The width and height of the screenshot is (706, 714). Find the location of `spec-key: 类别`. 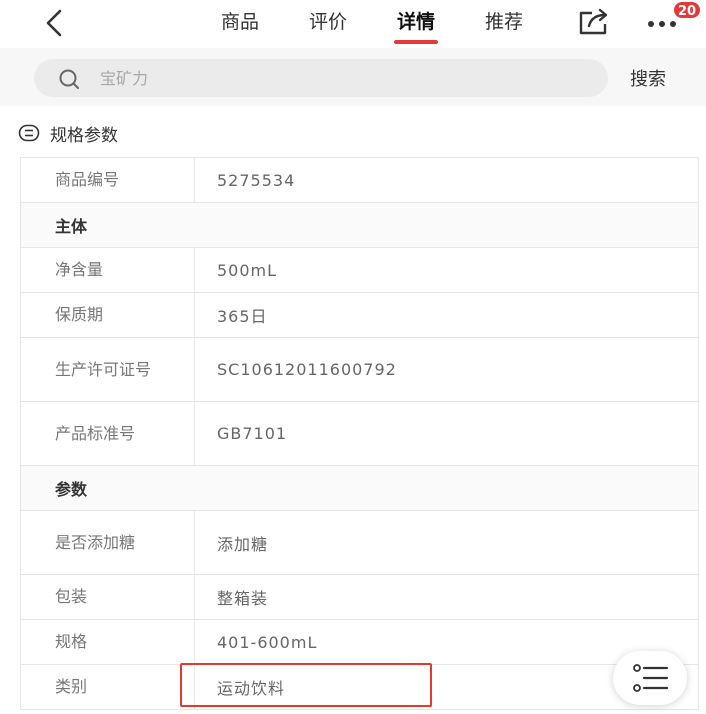

spec-key: 类别 is located at coordinates (107, 687).